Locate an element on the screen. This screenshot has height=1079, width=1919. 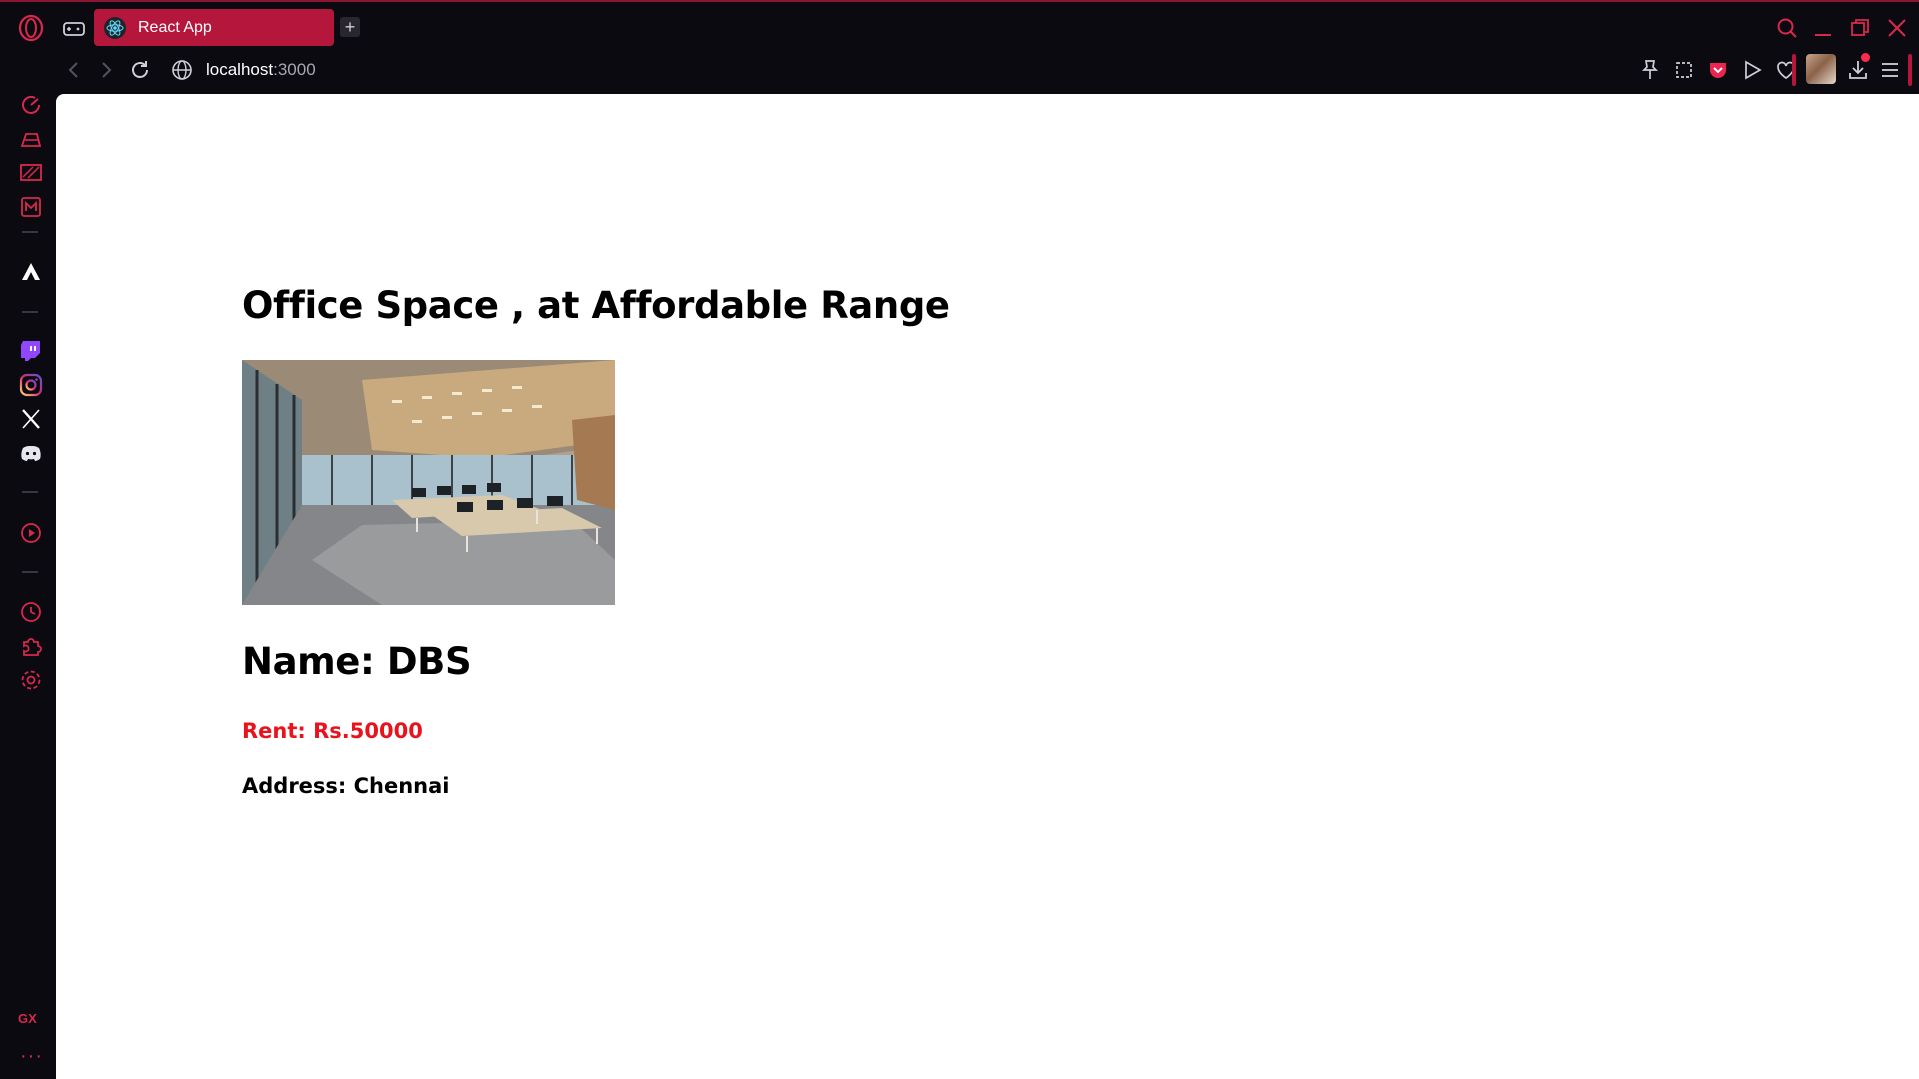
page-title: Office Space , at Affordable Range is located at coordinates (596, 305).